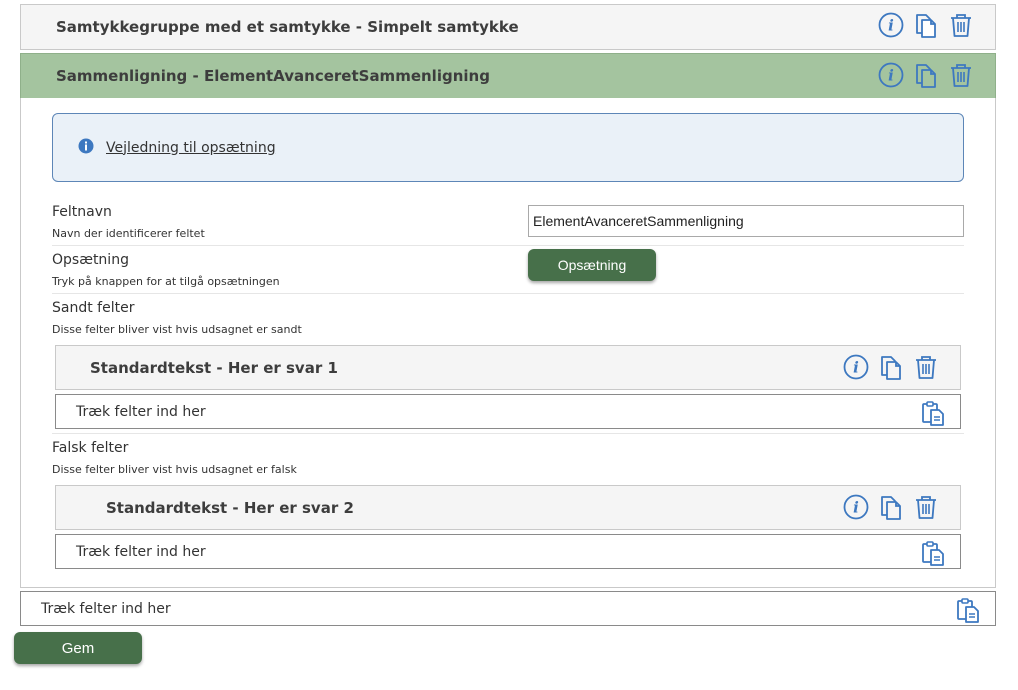  I want to click on sandt-dropzone: Træk felter ind her, so click(508, 411).